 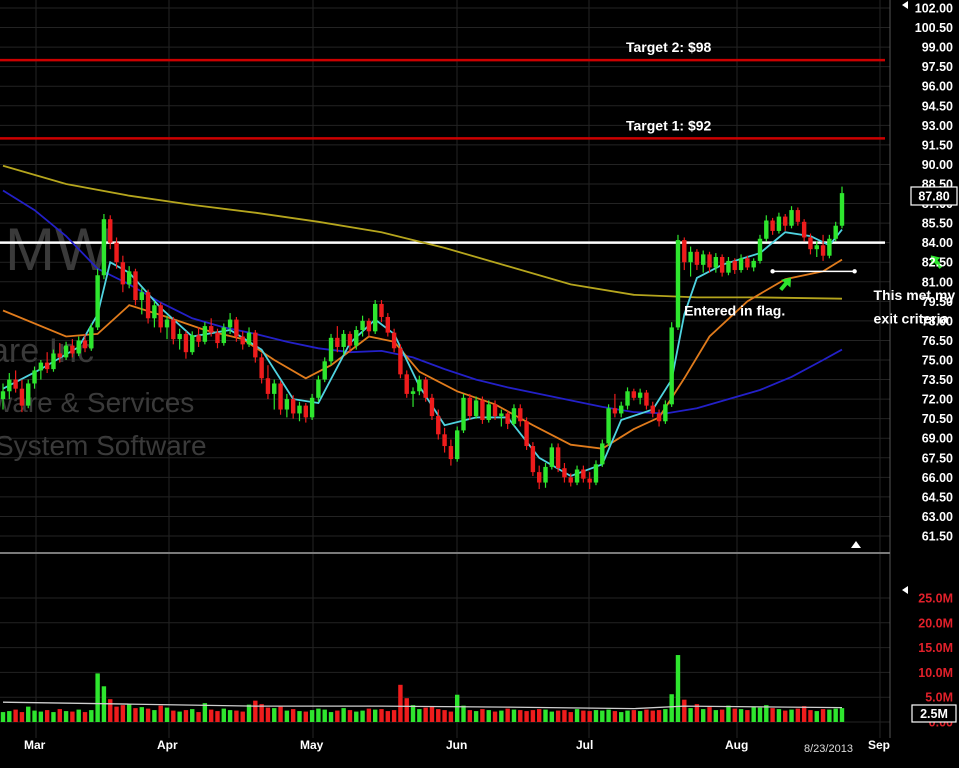 What do you see at coordinates (934, 196) in the screenshot?
I see `last-price-box: 87.80` at bounding box center [934, 196].